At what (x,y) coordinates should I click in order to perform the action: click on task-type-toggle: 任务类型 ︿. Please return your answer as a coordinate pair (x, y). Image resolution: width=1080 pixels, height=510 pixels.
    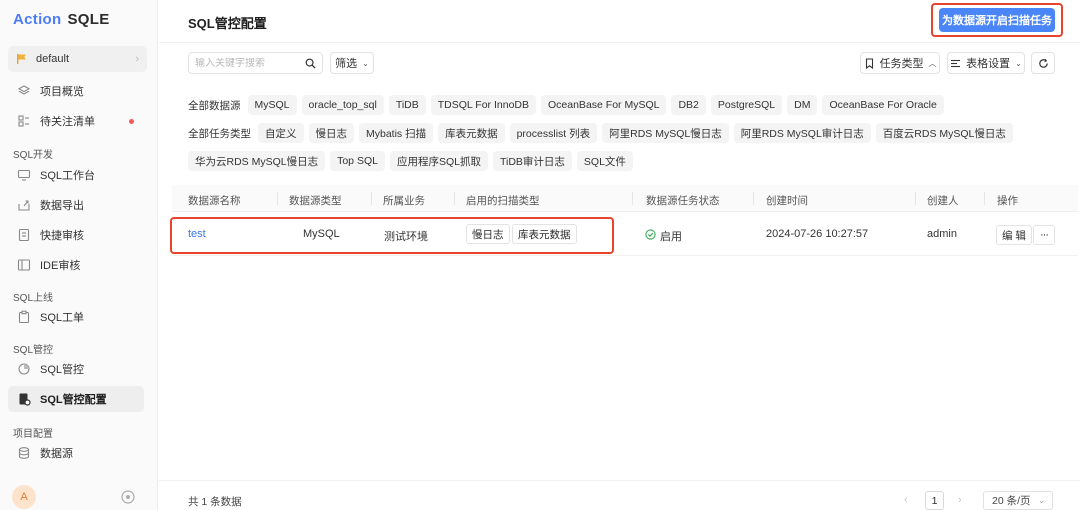
    Looking at the image, I should click on (900, 63).